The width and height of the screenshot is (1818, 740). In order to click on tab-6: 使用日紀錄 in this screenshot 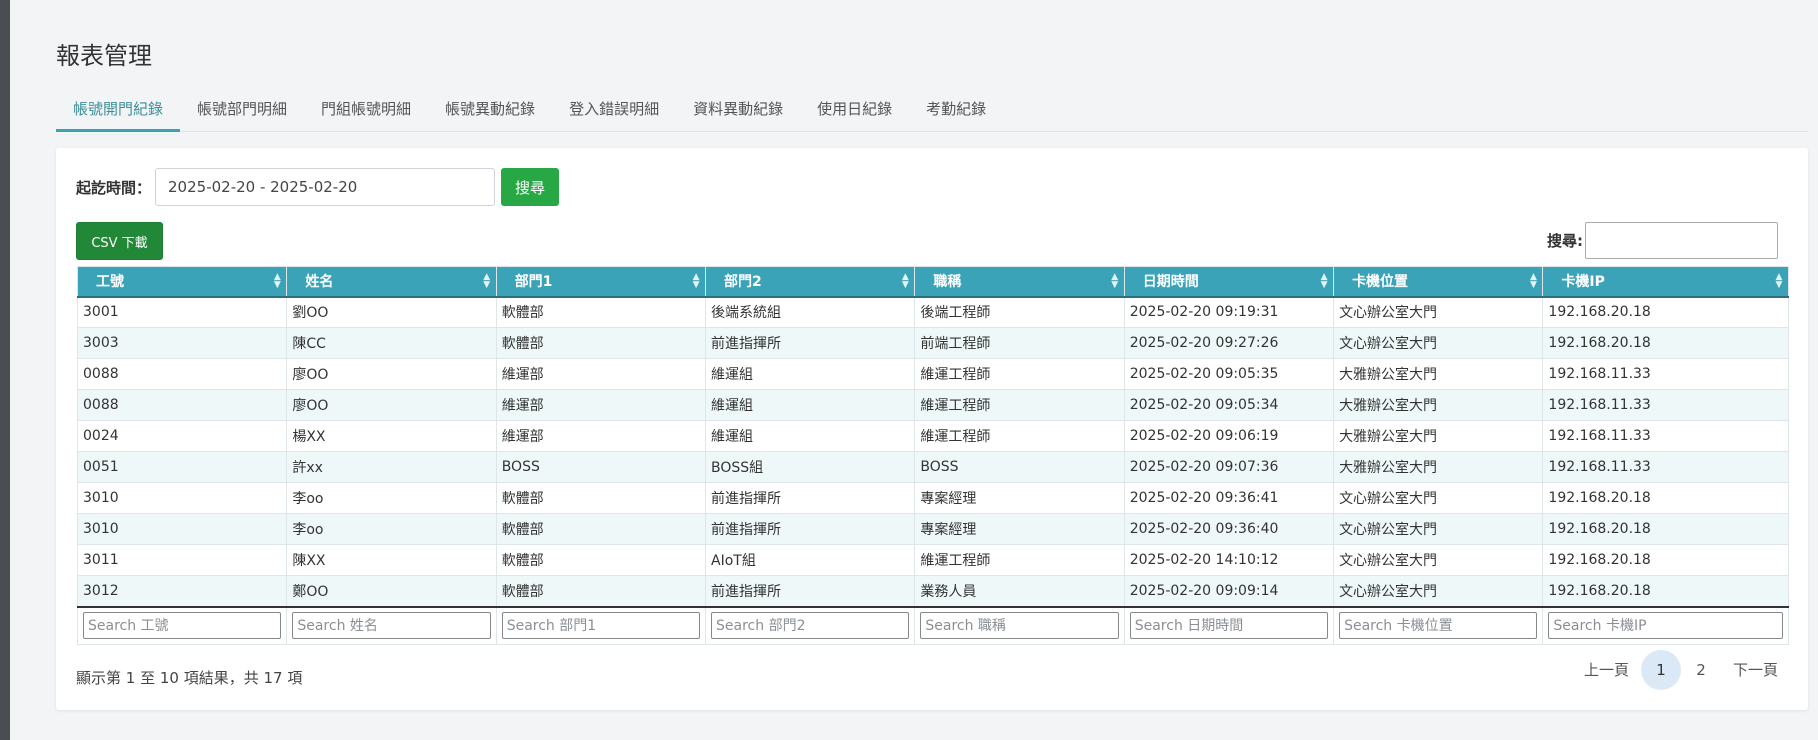, I will do `click(854, 112)`.